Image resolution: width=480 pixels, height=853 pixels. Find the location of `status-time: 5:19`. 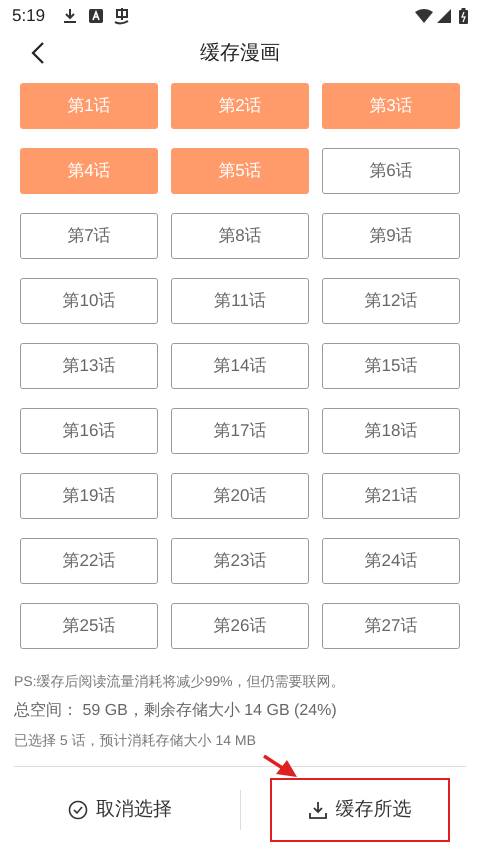

status-time: 5:19 is located at coordinates (29, 16).